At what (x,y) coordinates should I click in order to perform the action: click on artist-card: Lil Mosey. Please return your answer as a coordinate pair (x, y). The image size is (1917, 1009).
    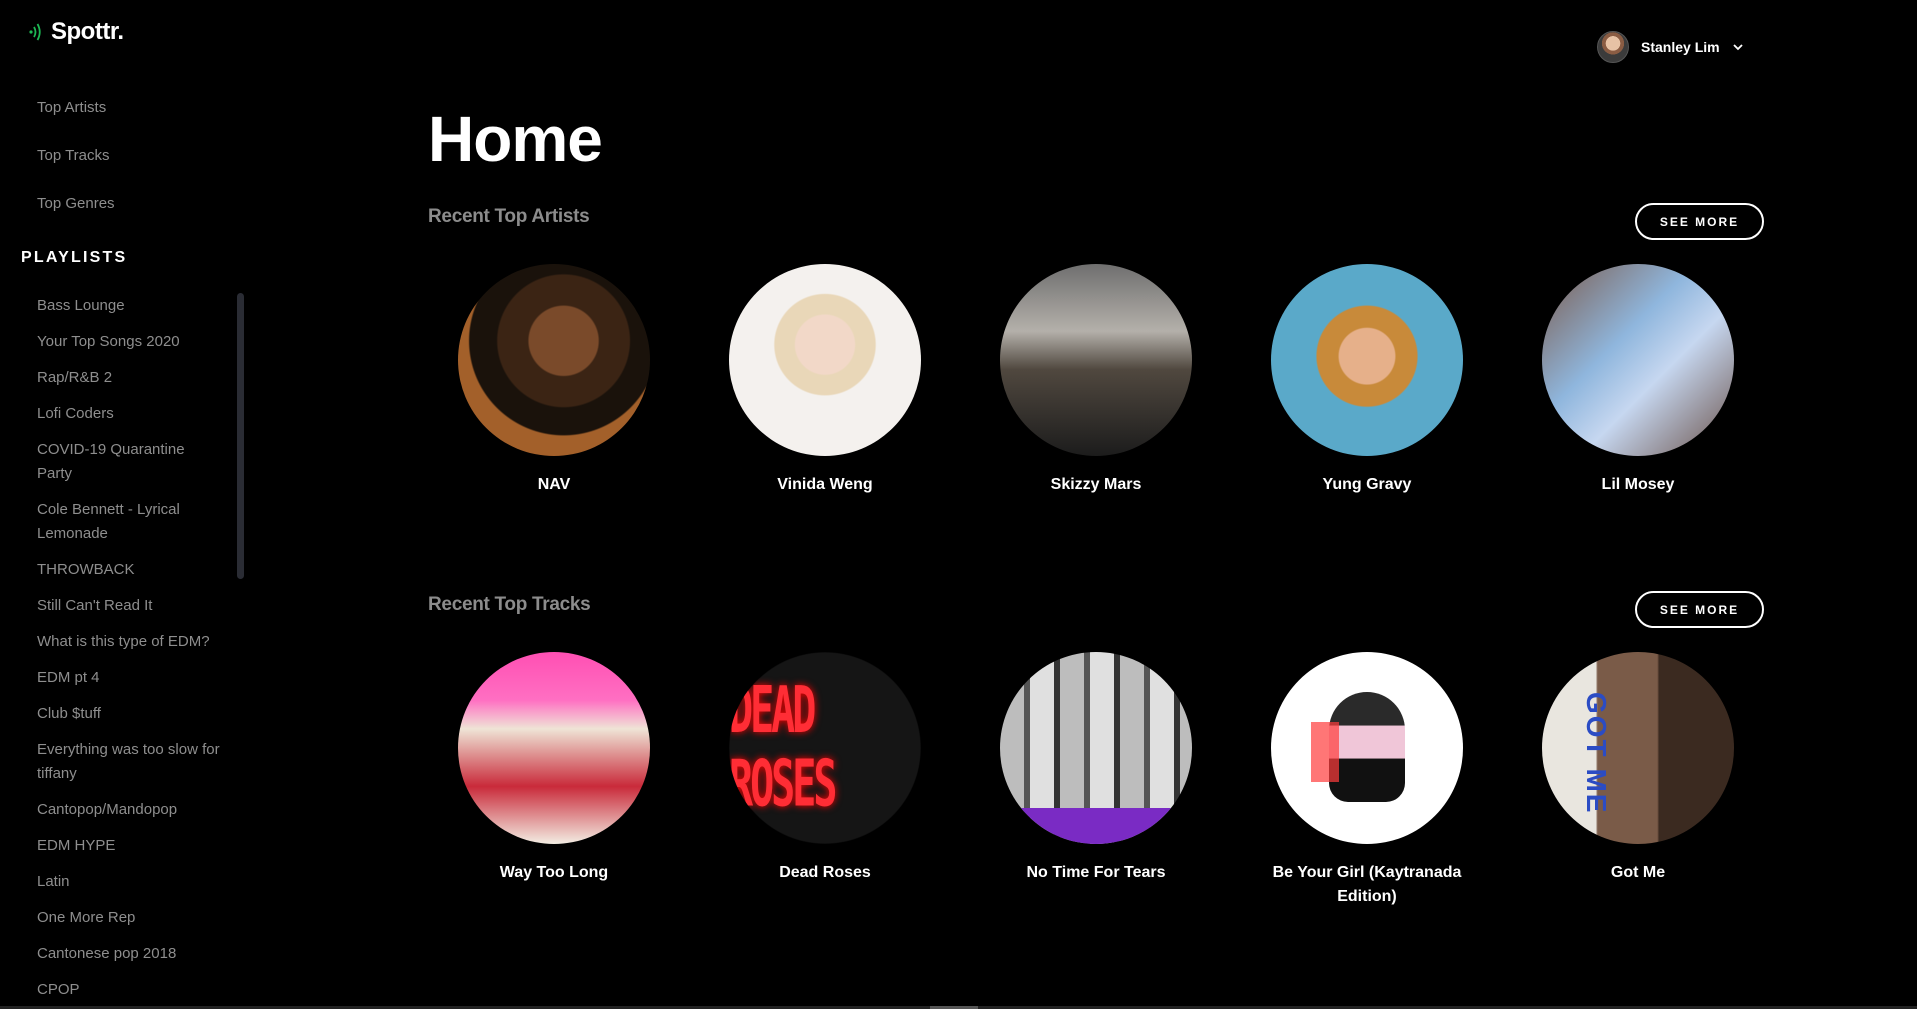
    Looking at the image, I should click on (1638, 380).